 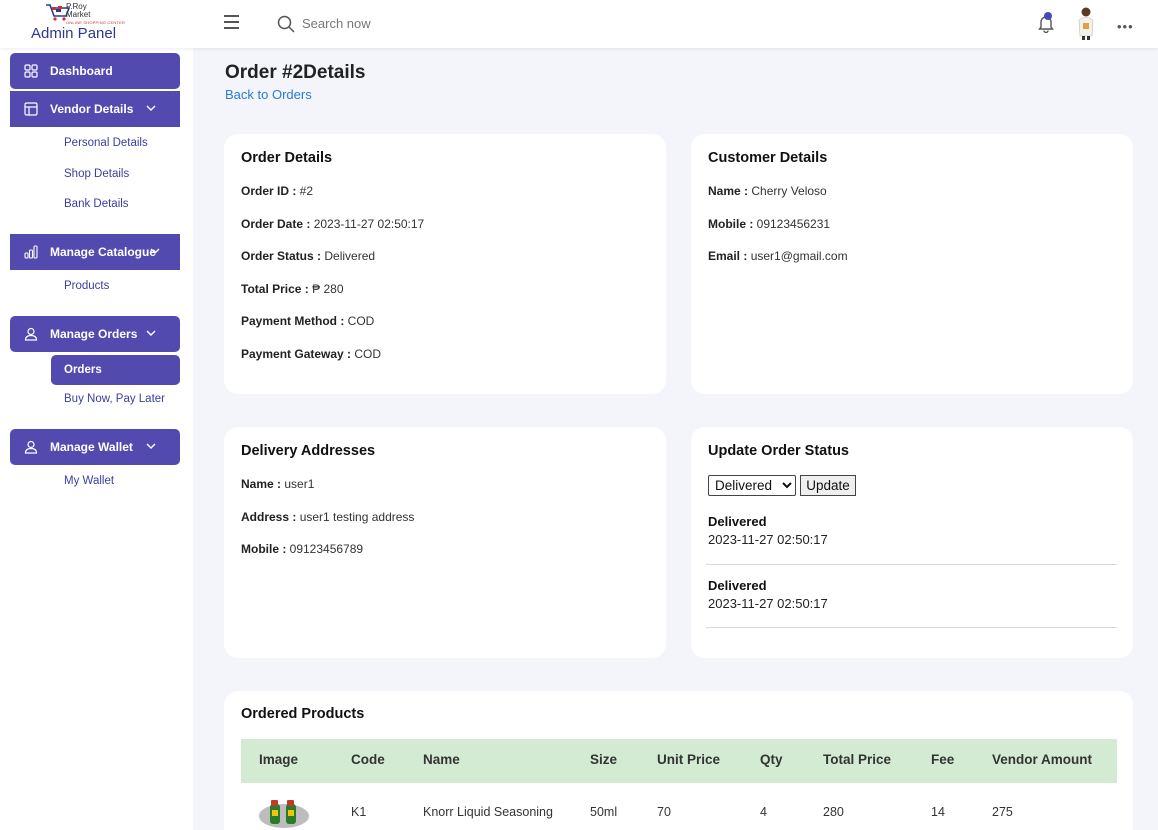 I want to click on order-date-row: Order Date : 2023-11-27 02:50:17, so click(x=332, y=224).